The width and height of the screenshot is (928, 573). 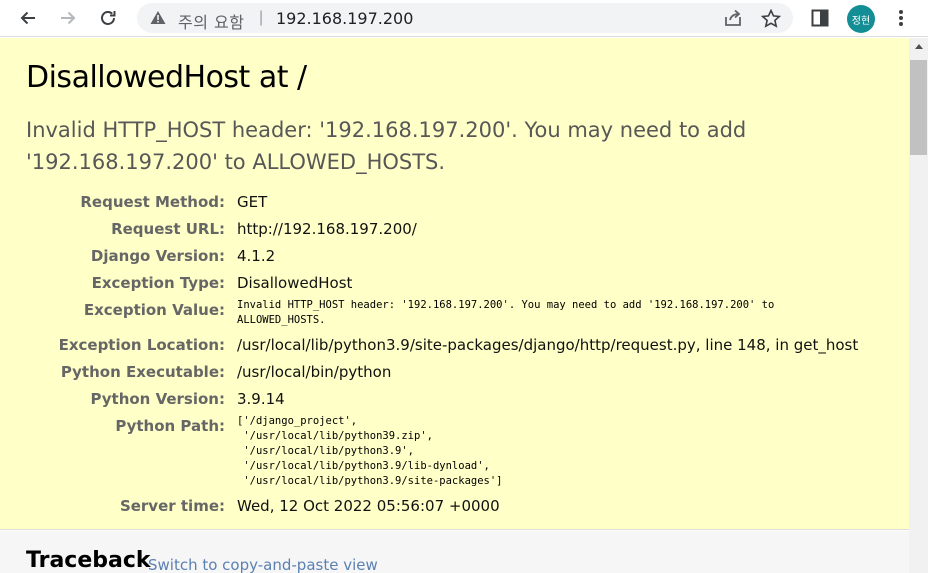 I want to click on back-button, so click(x=28, y=18).